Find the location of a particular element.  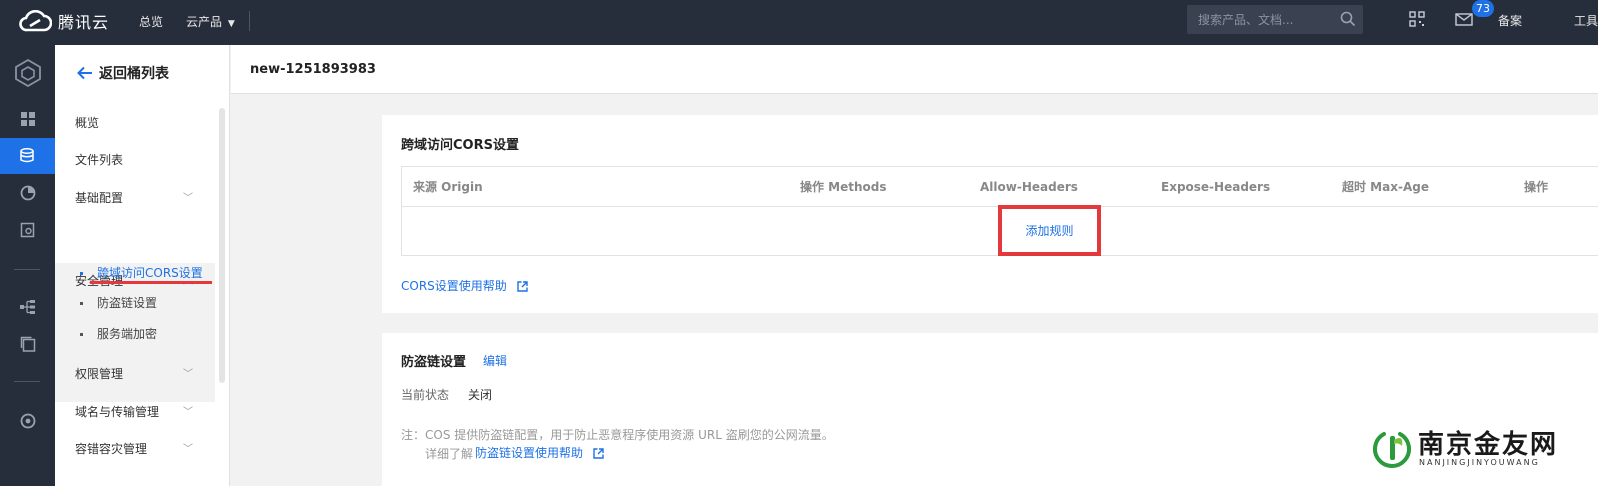

copy-document-icon is located at coordinates (27, 344).